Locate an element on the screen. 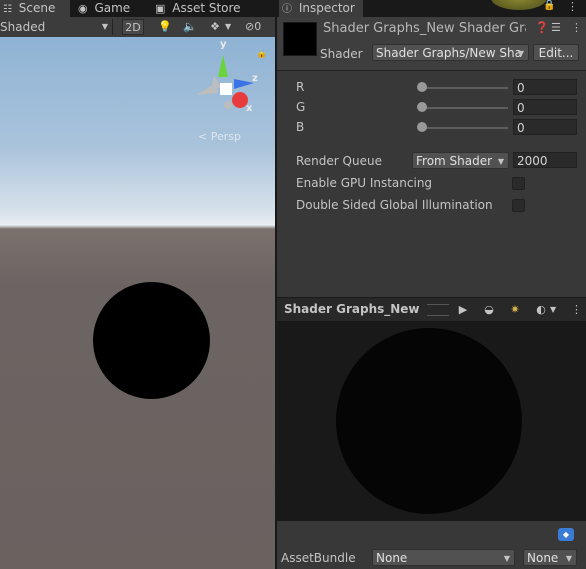 This screenshot has width=586, height=569. double-sided-gi-checkbox is located at coordinates (518, 205).